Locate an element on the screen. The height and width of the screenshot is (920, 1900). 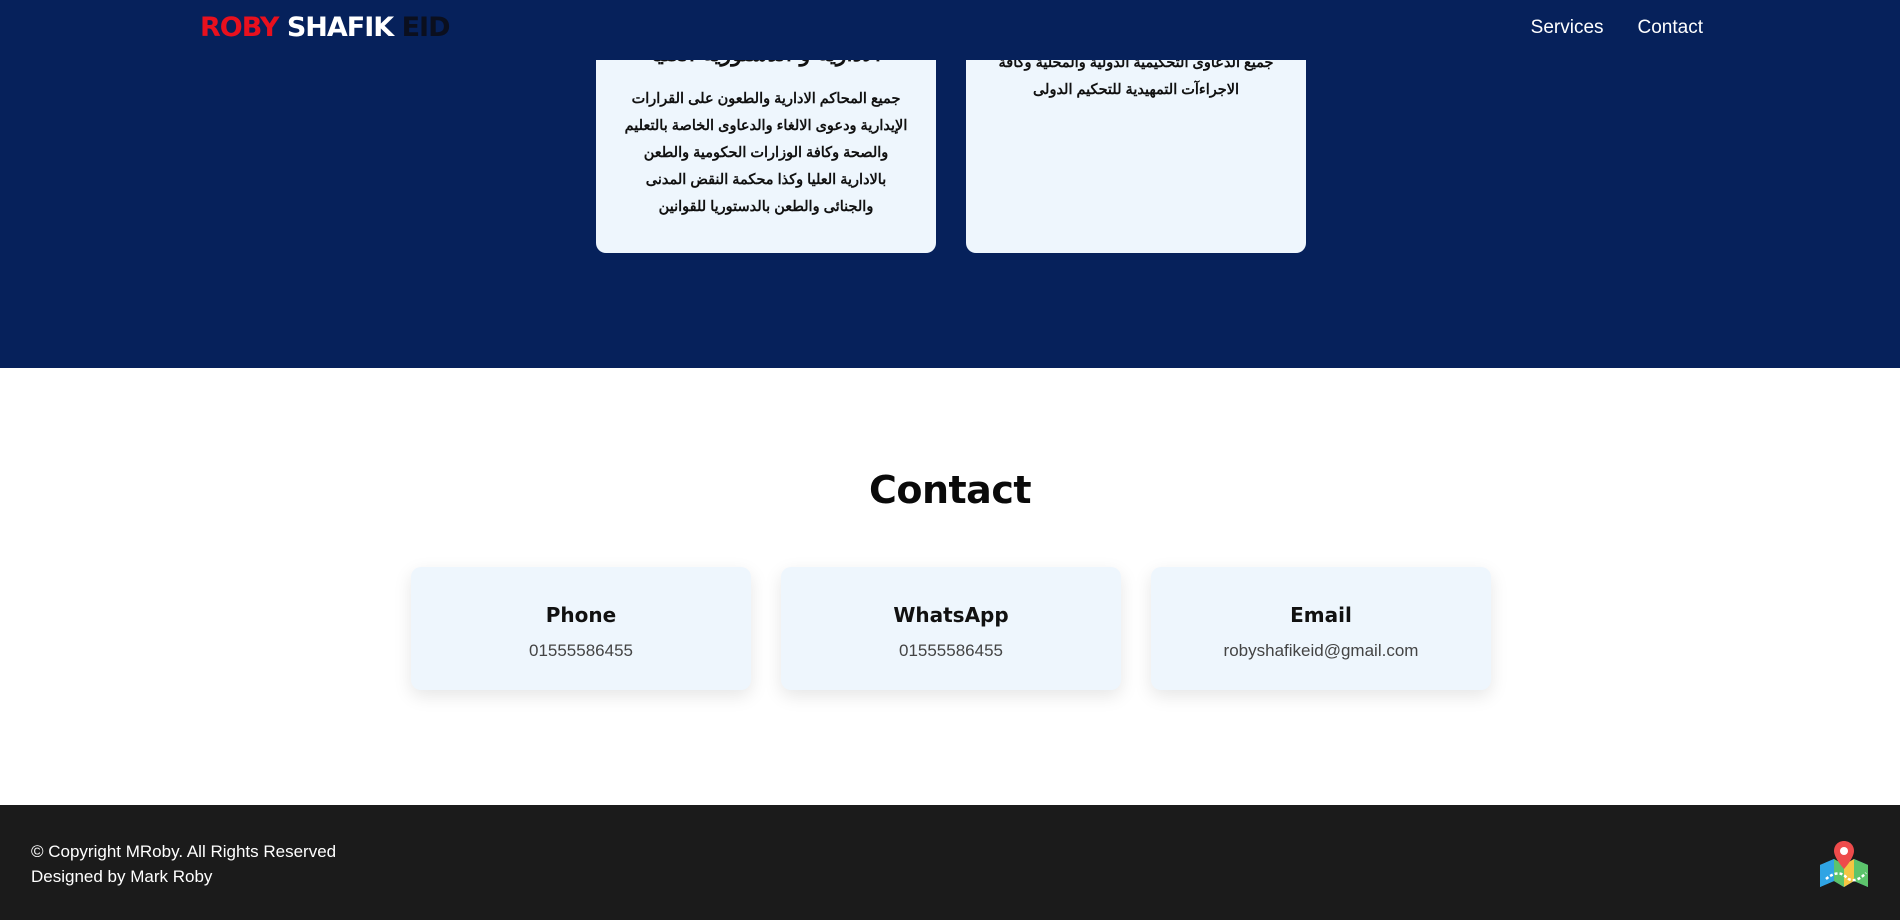
site-header: ROBY SHAFIK EID Services Contact is located at coordinates (950, 30).